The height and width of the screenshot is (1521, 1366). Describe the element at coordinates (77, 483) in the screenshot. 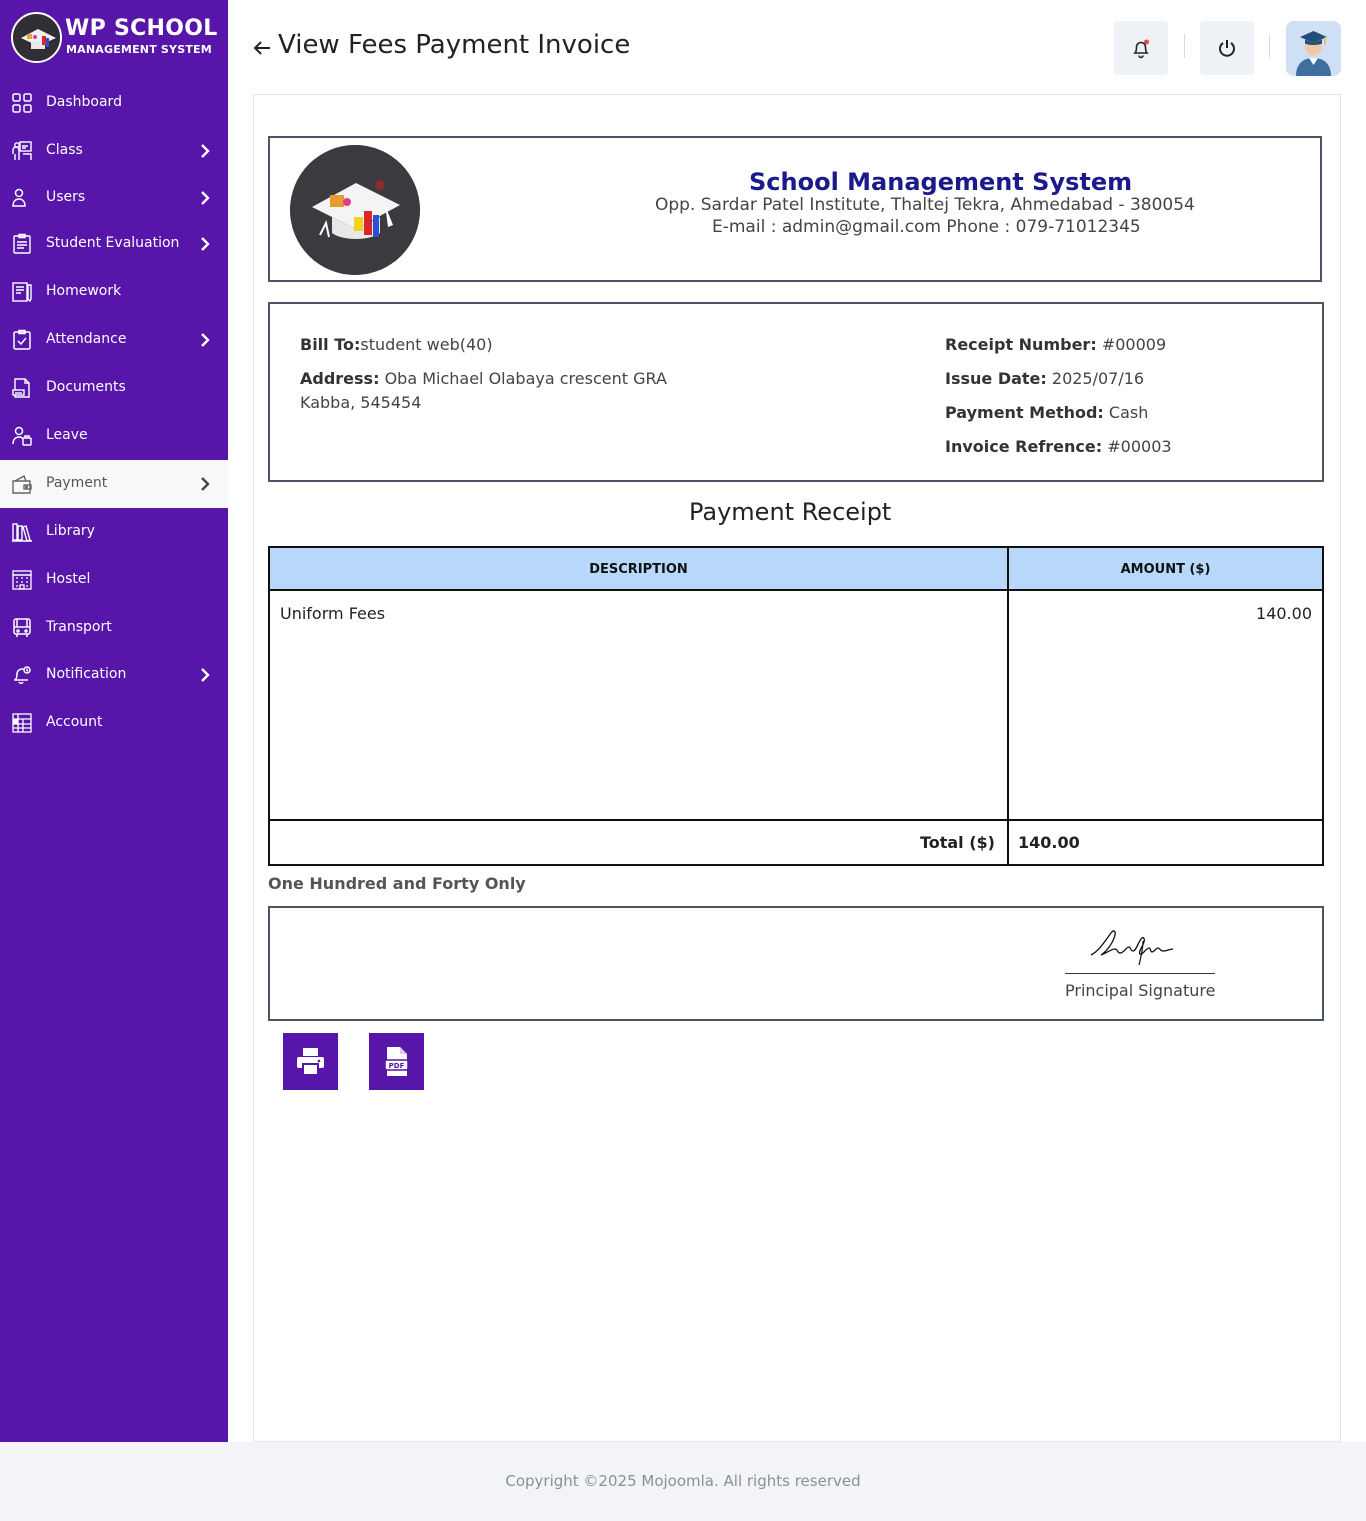

I see `sidebar-item-label: Payment` at that location.